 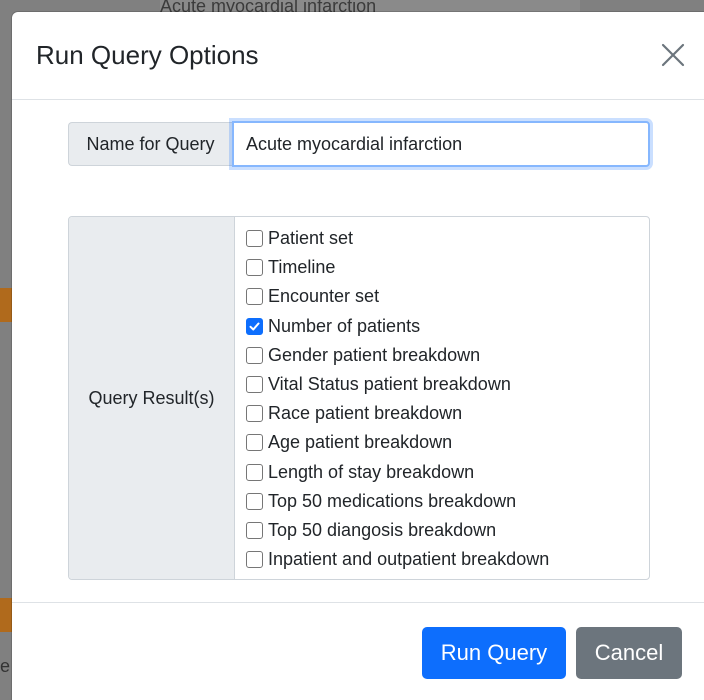 I want to click on query-result-option: Inpatient and outpatient breakdown, so click(x=447, y=559).